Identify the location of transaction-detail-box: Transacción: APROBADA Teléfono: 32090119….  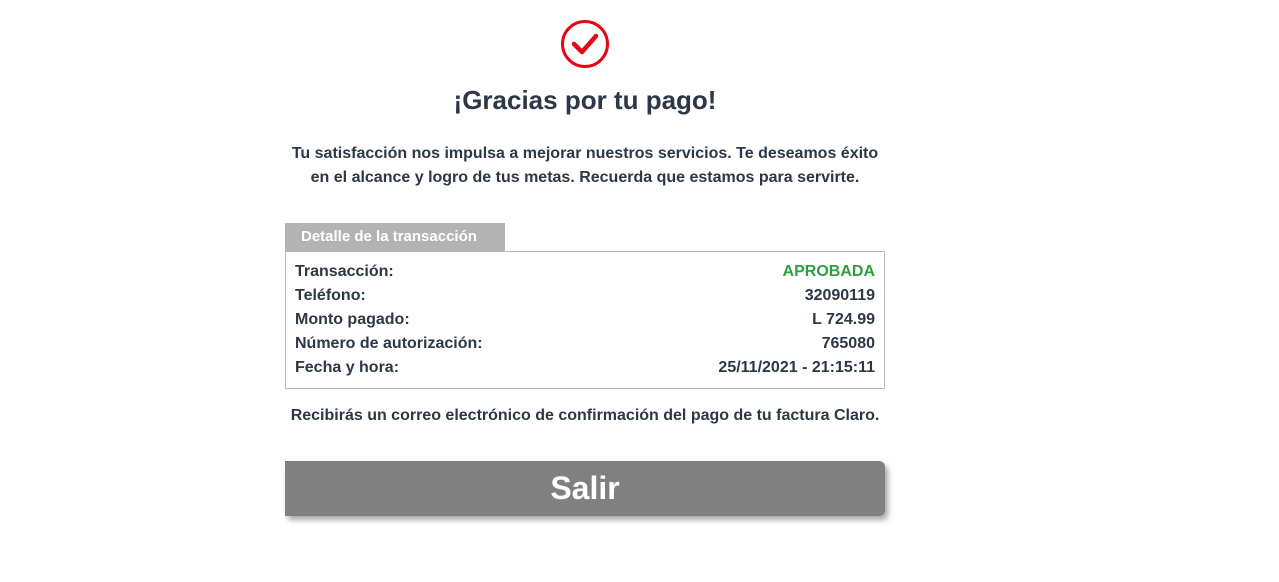
(585, 320).